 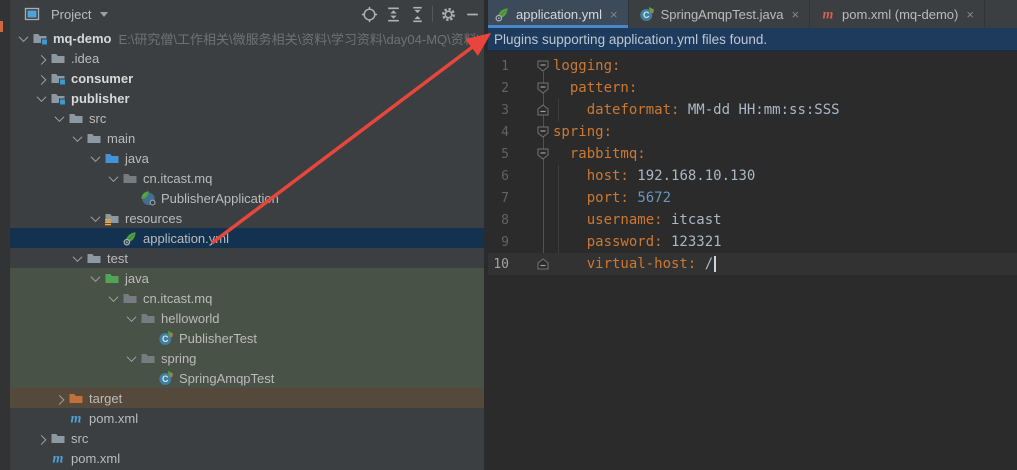 I want to click on tree-row-publisherapplication: PublisherApplication, so click(x=247, y=198).